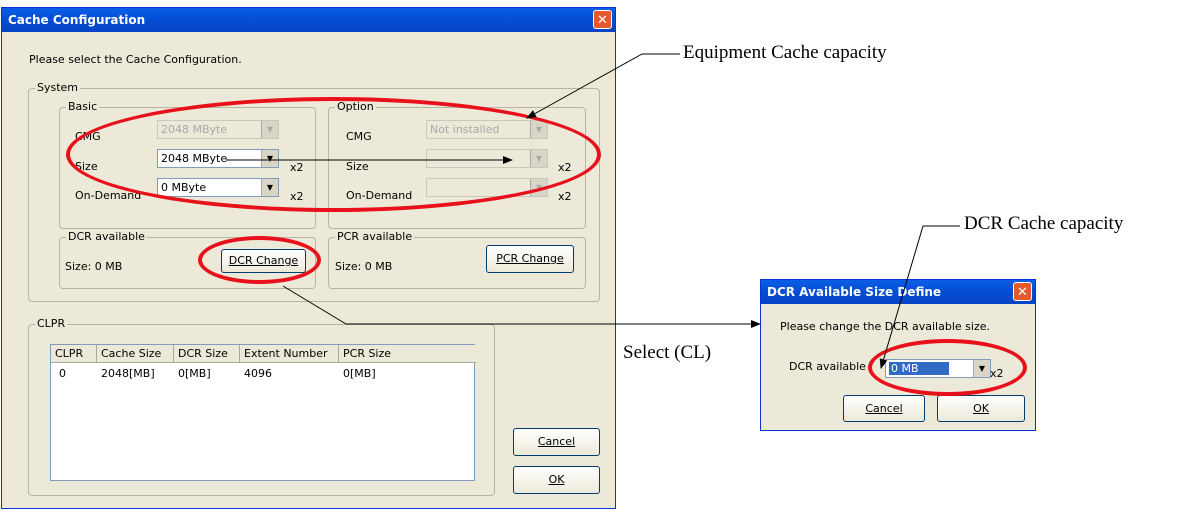  I want to click on dcr-cache-annotation: DCR Cache capacity, so click(1044, 223).